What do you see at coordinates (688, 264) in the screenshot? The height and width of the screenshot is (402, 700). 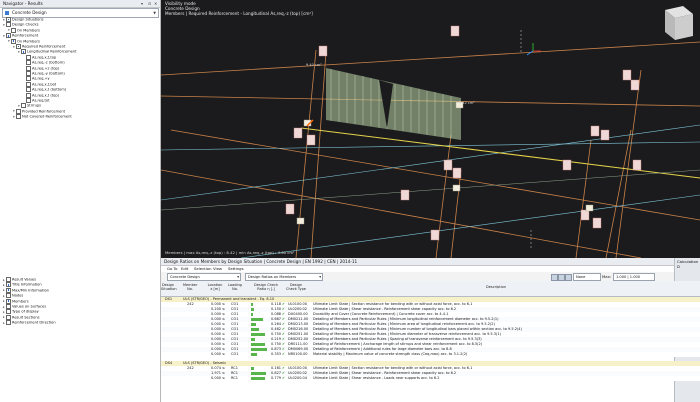 I see `calculation-panel-title: Calculation D` at bounding box center [688, 264].